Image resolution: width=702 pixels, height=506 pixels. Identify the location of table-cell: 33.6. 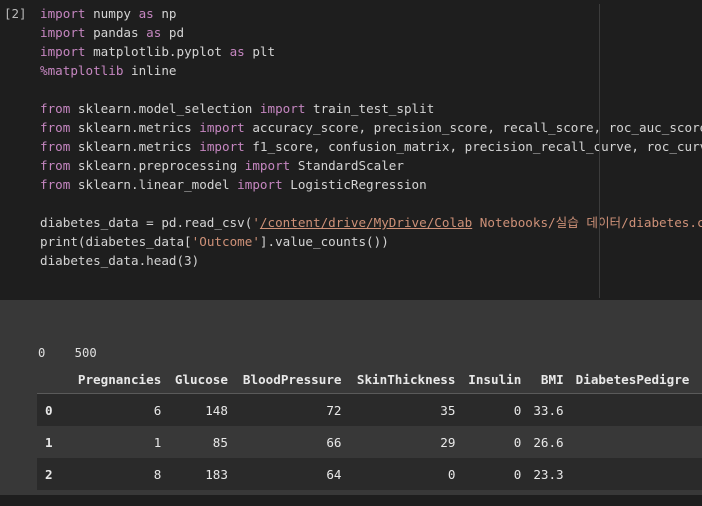
(548, 410).